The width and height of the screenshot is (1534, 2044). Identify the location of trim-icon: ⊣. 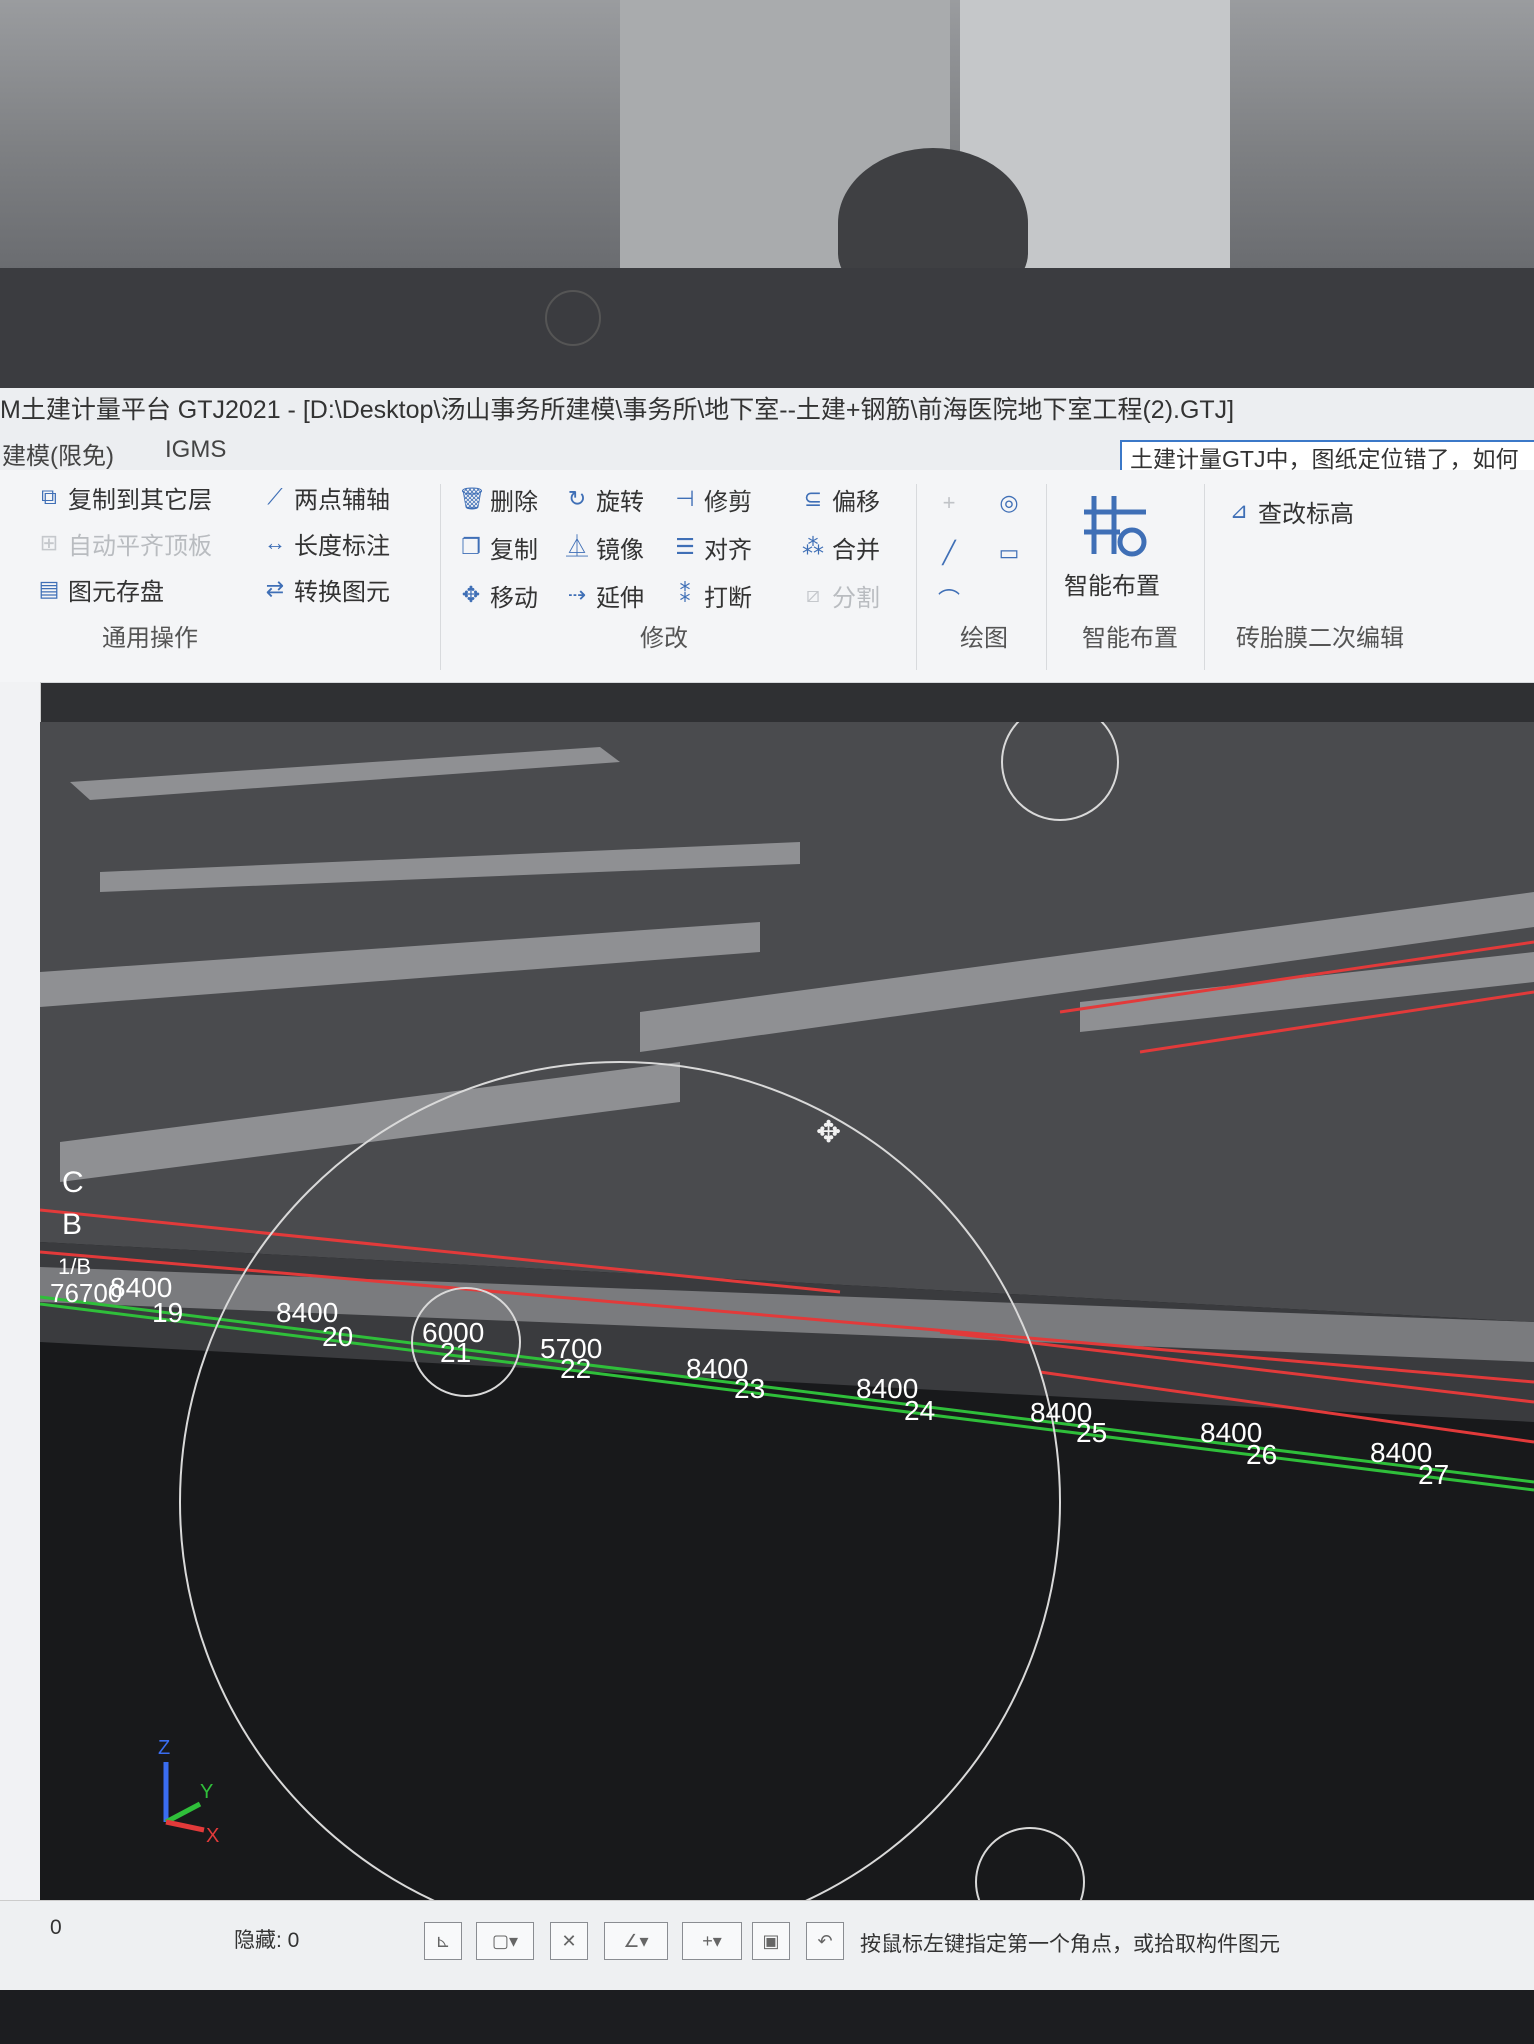
(685, 498).